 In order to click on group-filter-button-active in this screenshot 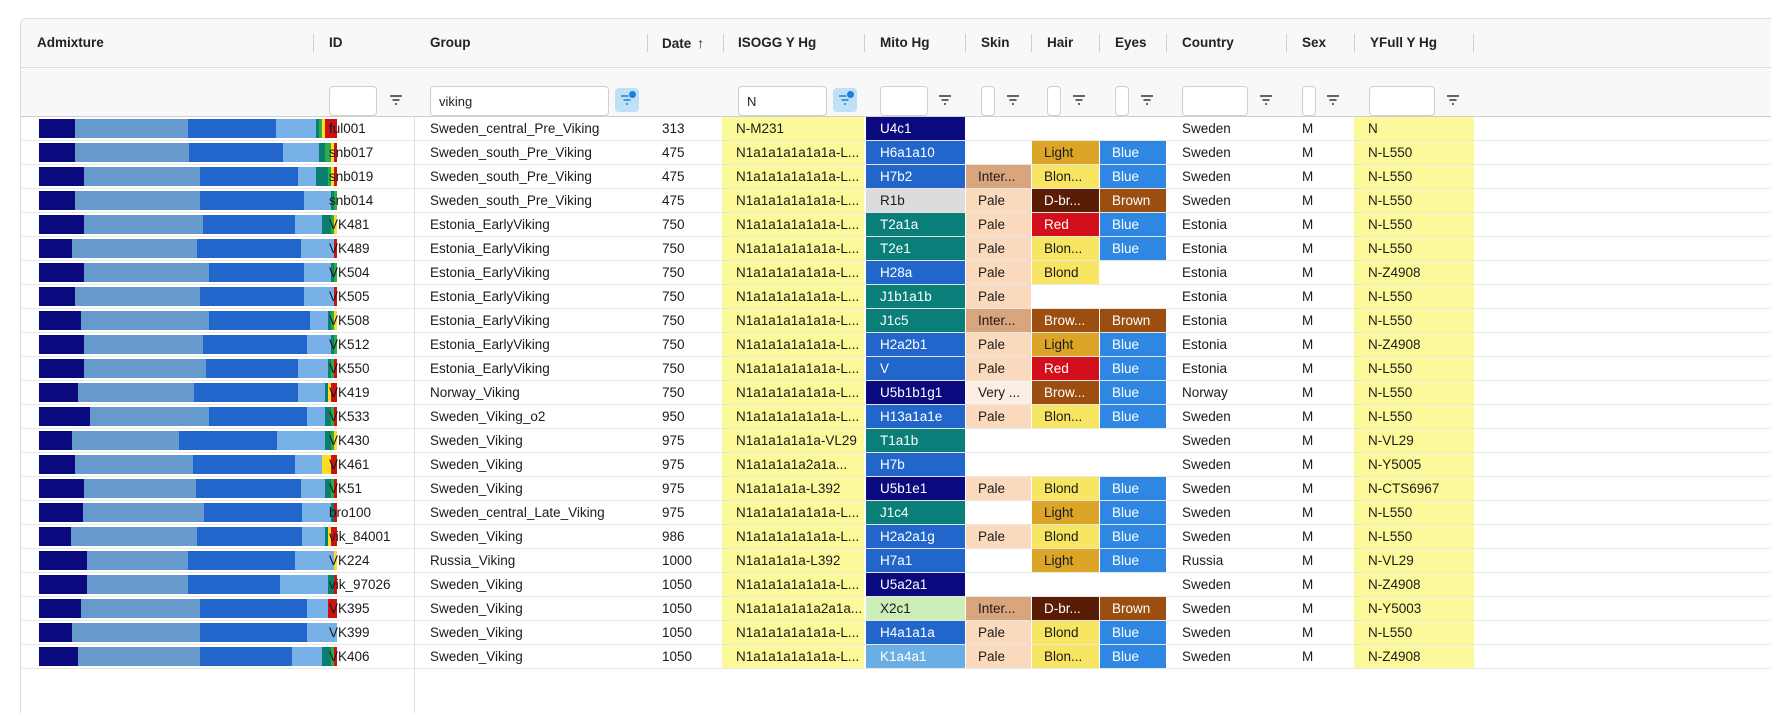, I will do `click(627, 100)`.